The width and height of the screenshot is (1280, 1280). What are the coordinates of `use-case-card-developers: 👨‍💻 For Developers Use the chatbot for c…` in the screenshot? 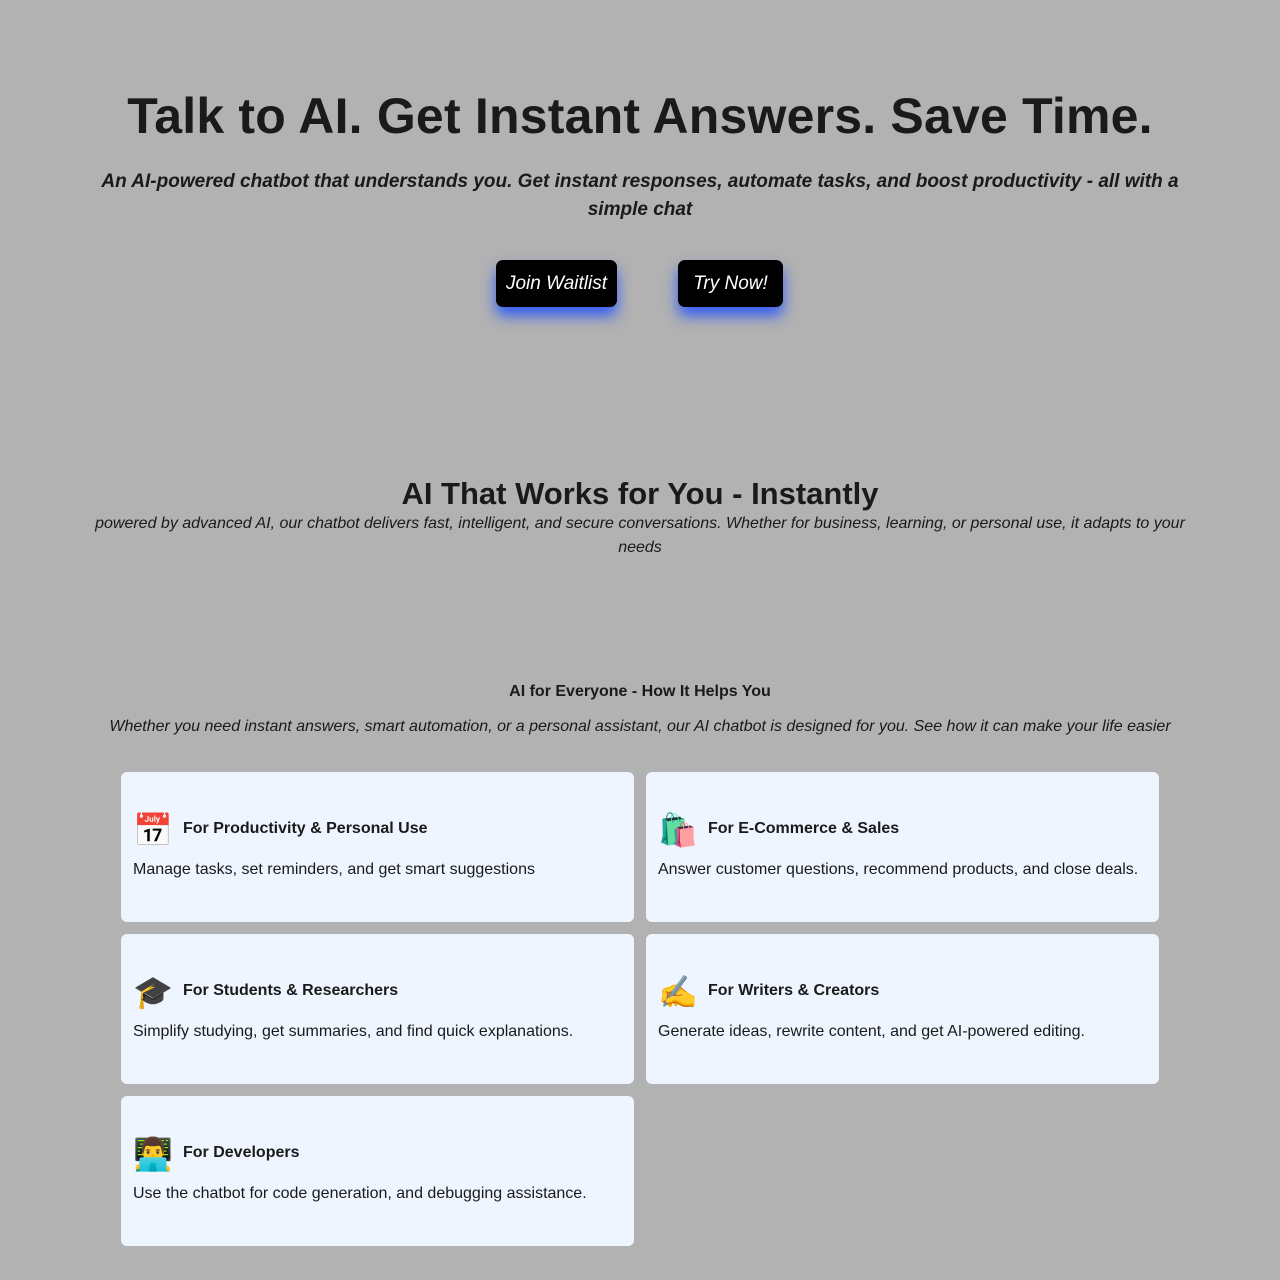 It's located at (377, 1171).